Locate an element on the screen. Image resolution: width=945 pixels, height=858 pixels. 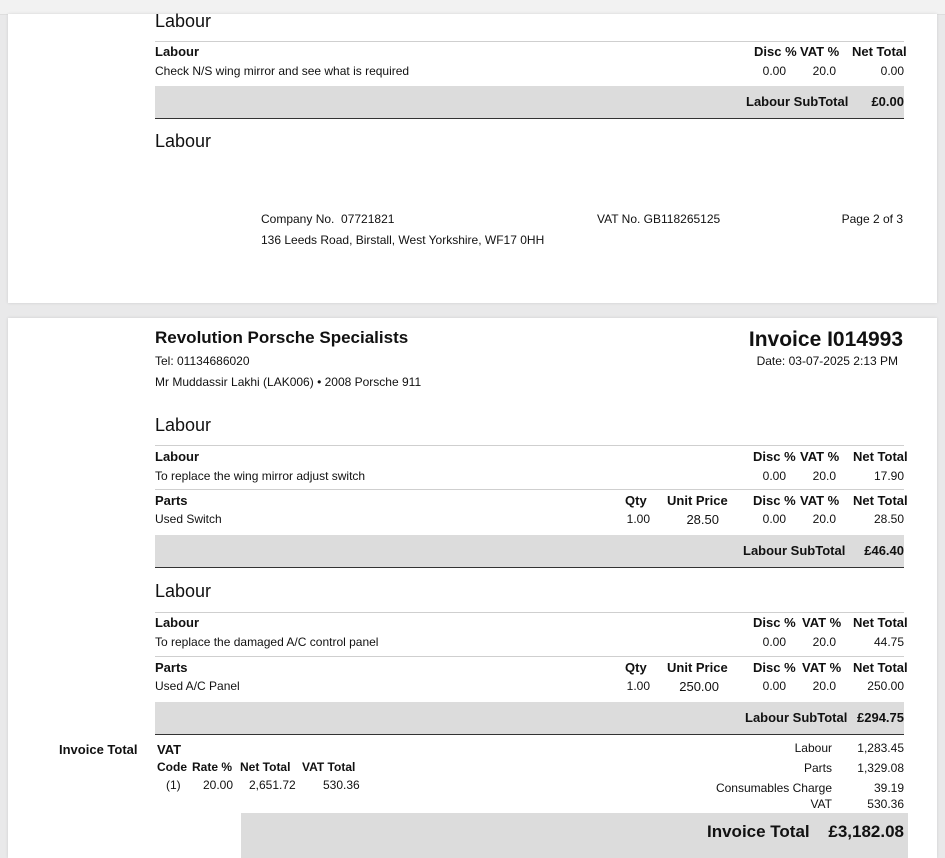
labour-desc: To replace the damaged A/C control panel is located at coordinates (267, 642).